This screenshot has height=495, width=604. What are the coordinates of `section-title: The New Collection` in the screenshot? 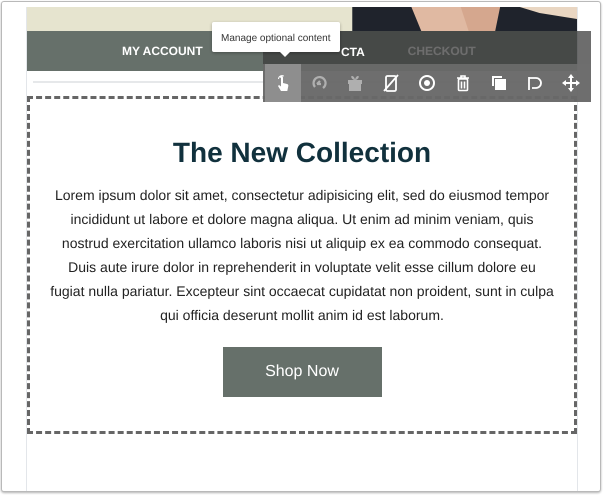 It's located at (302, 153).